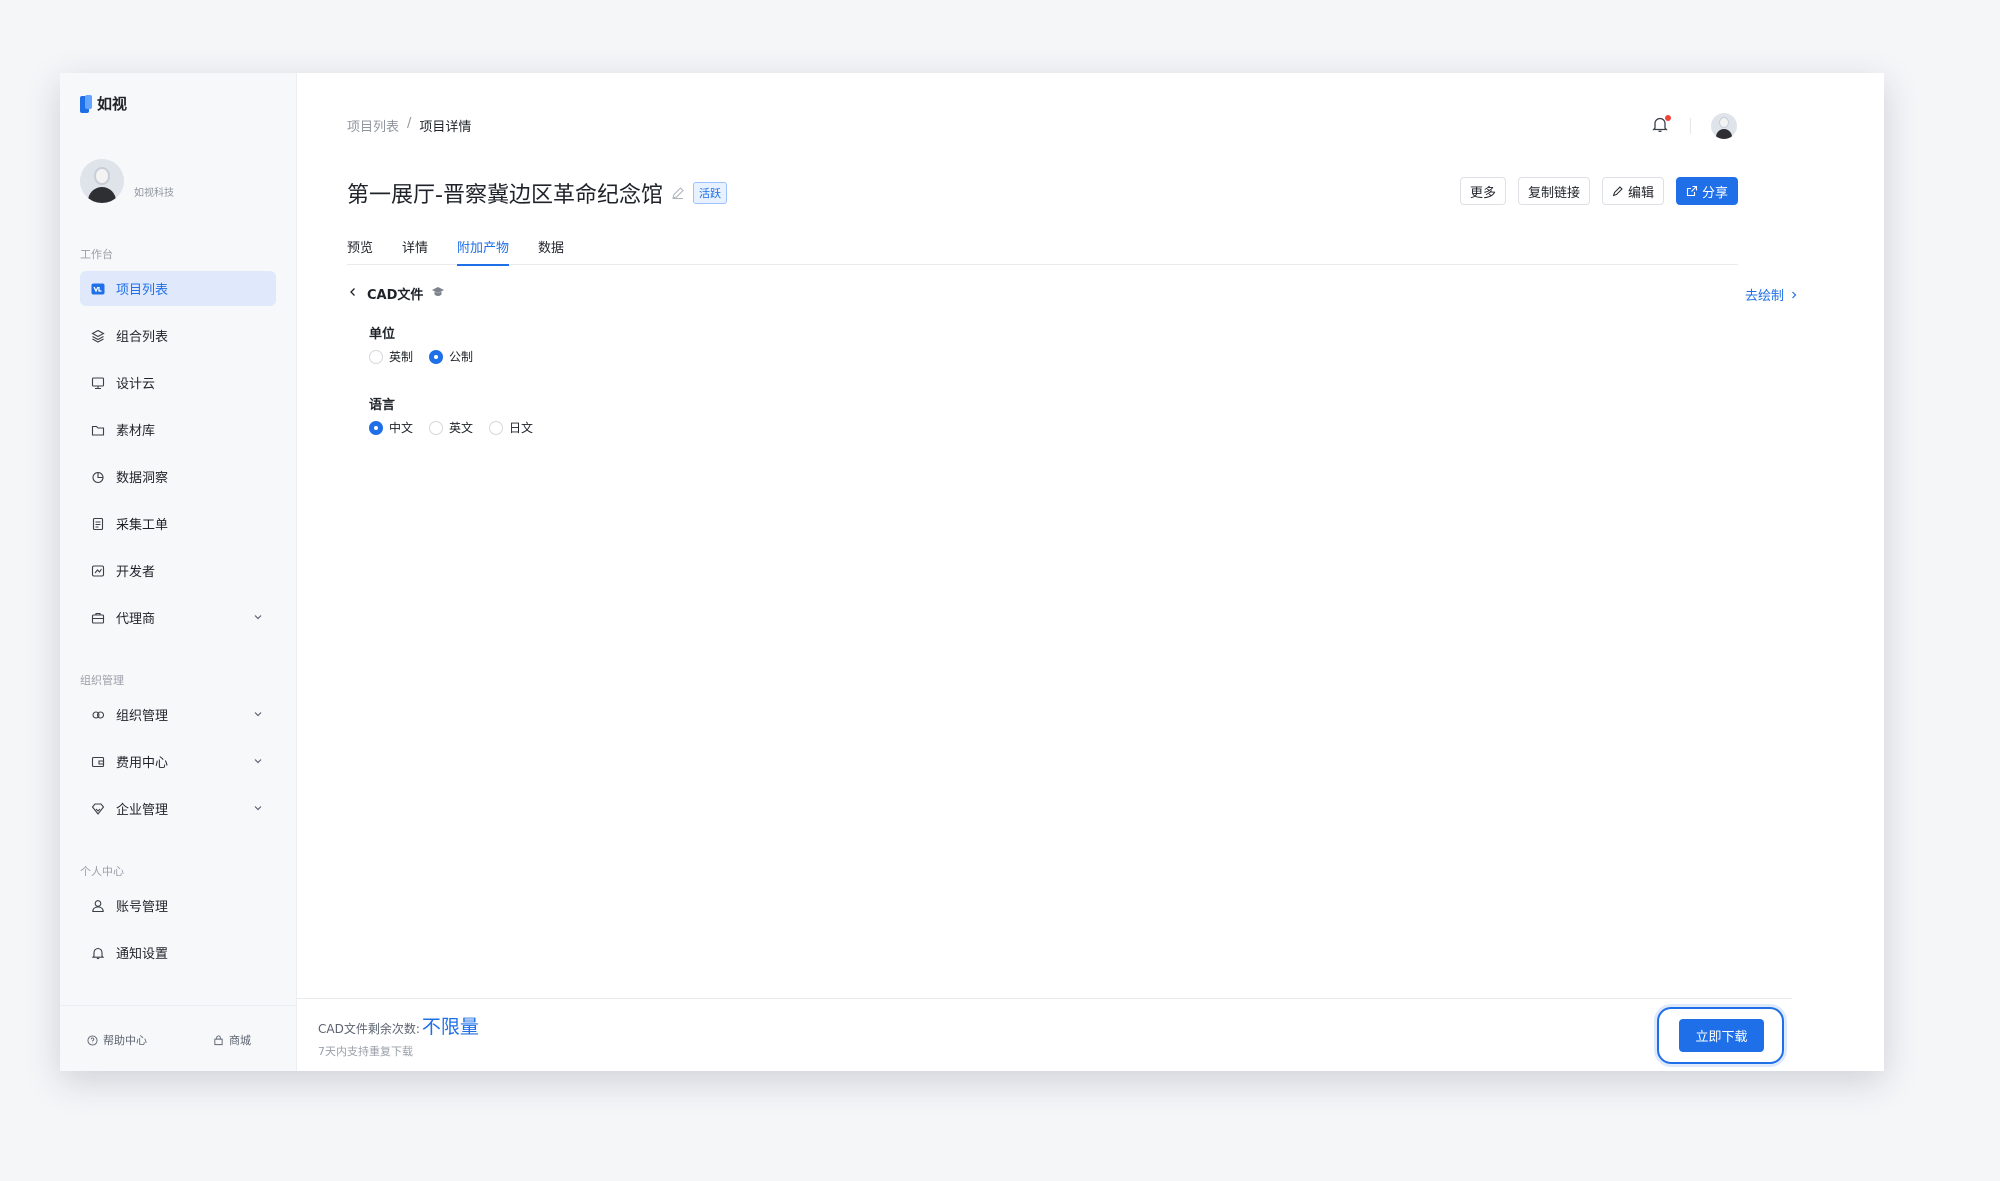 This screenshot has height=1181, width=2000. What do you see at coordinates (678, 193) in the screenshot?
I see `edit-title-icon` at bounding box center [678, 193].